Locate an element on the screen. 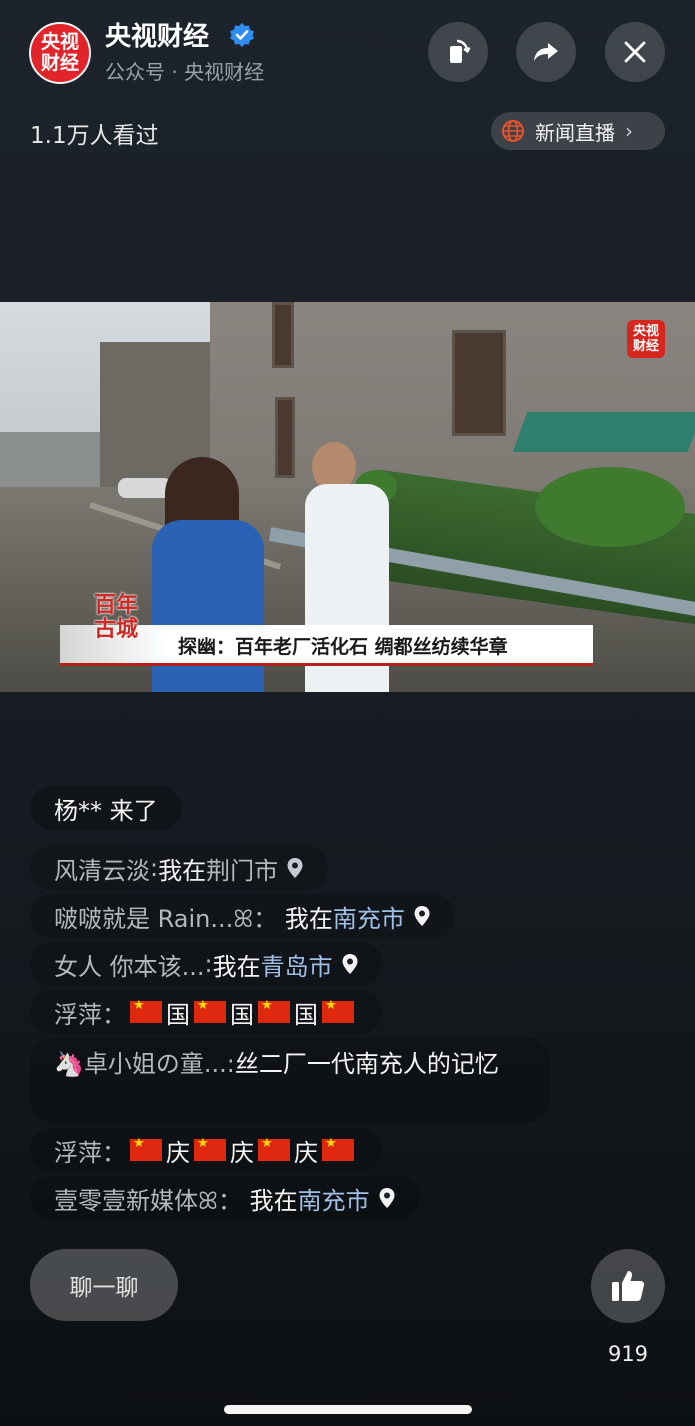 The height and width of the screenshot is (1426, 695). account-name: 央视财经 is located at coordinates (157, 34).